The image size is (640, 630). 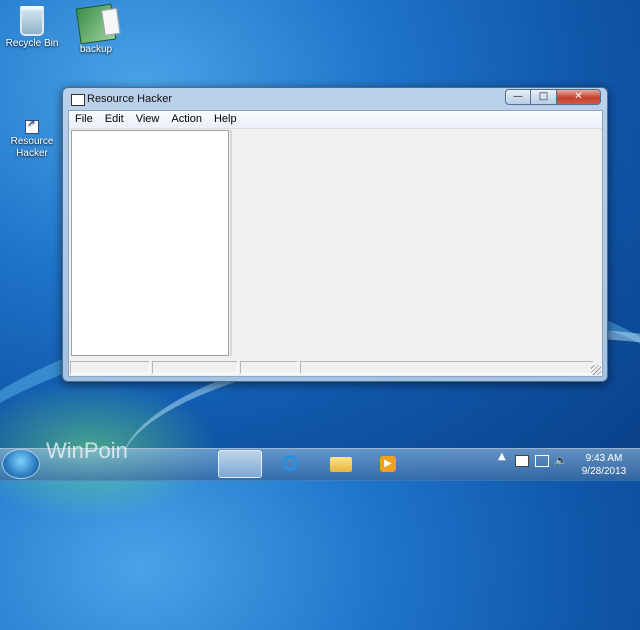 I want to click on action-center-icon, so click(x=522, y=461).